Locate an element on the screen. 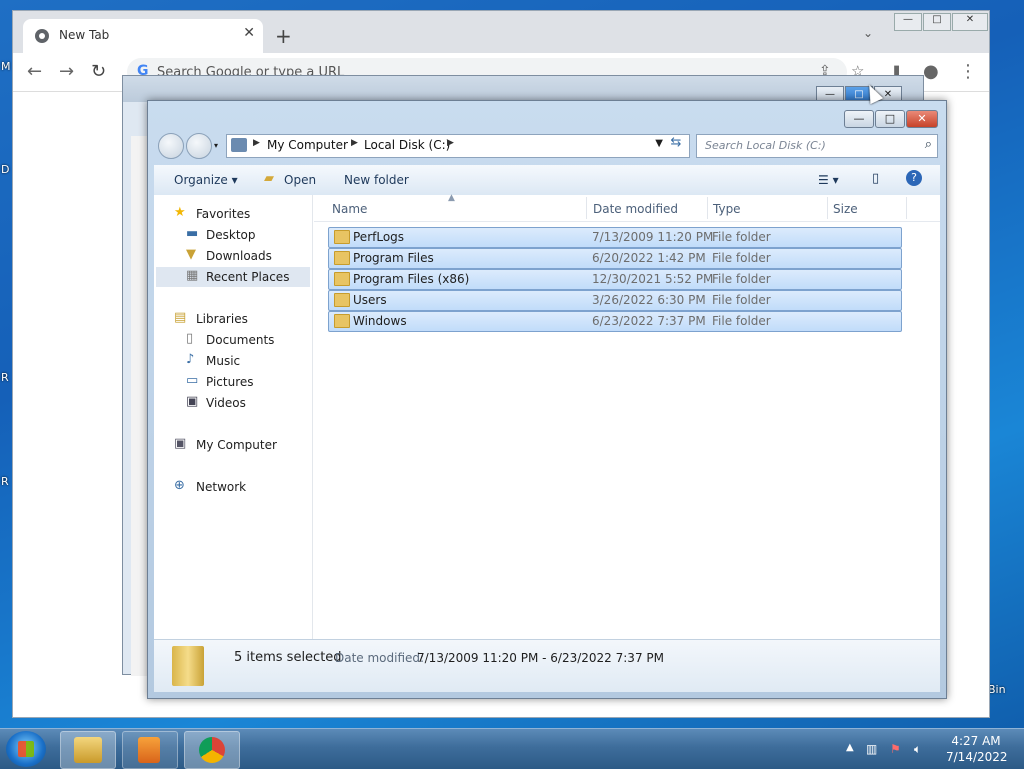  column-date-modified: Date modified is located at coordinates (635, 209).